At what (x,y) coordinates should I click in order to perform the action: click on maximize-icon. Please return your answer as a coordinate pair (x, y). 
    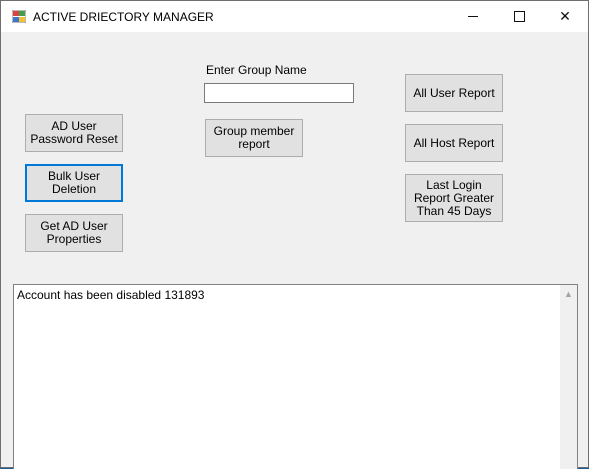
    Looking at the image, I should click on (519, 16).